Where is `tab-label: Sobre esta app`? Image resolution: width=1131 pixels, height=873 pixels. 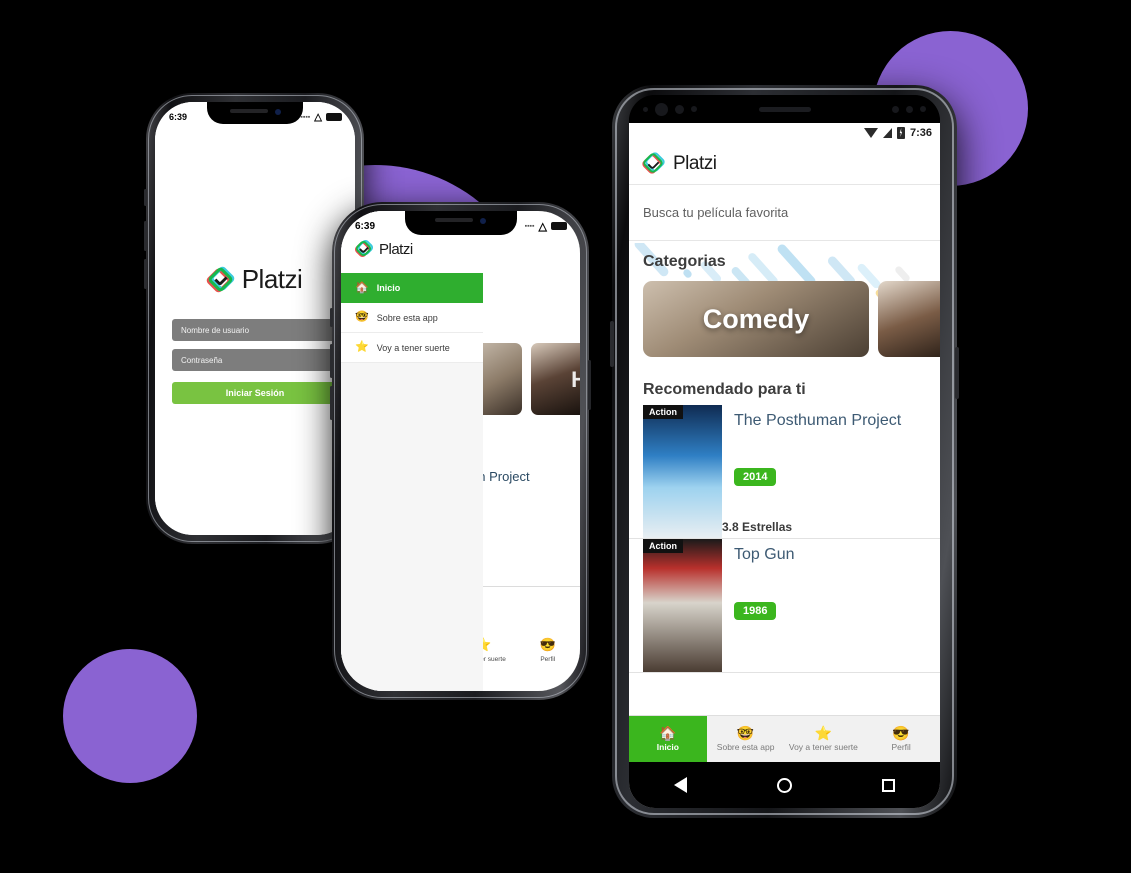 tab-label: Sobre esta app is located at coordinates (745, 747).